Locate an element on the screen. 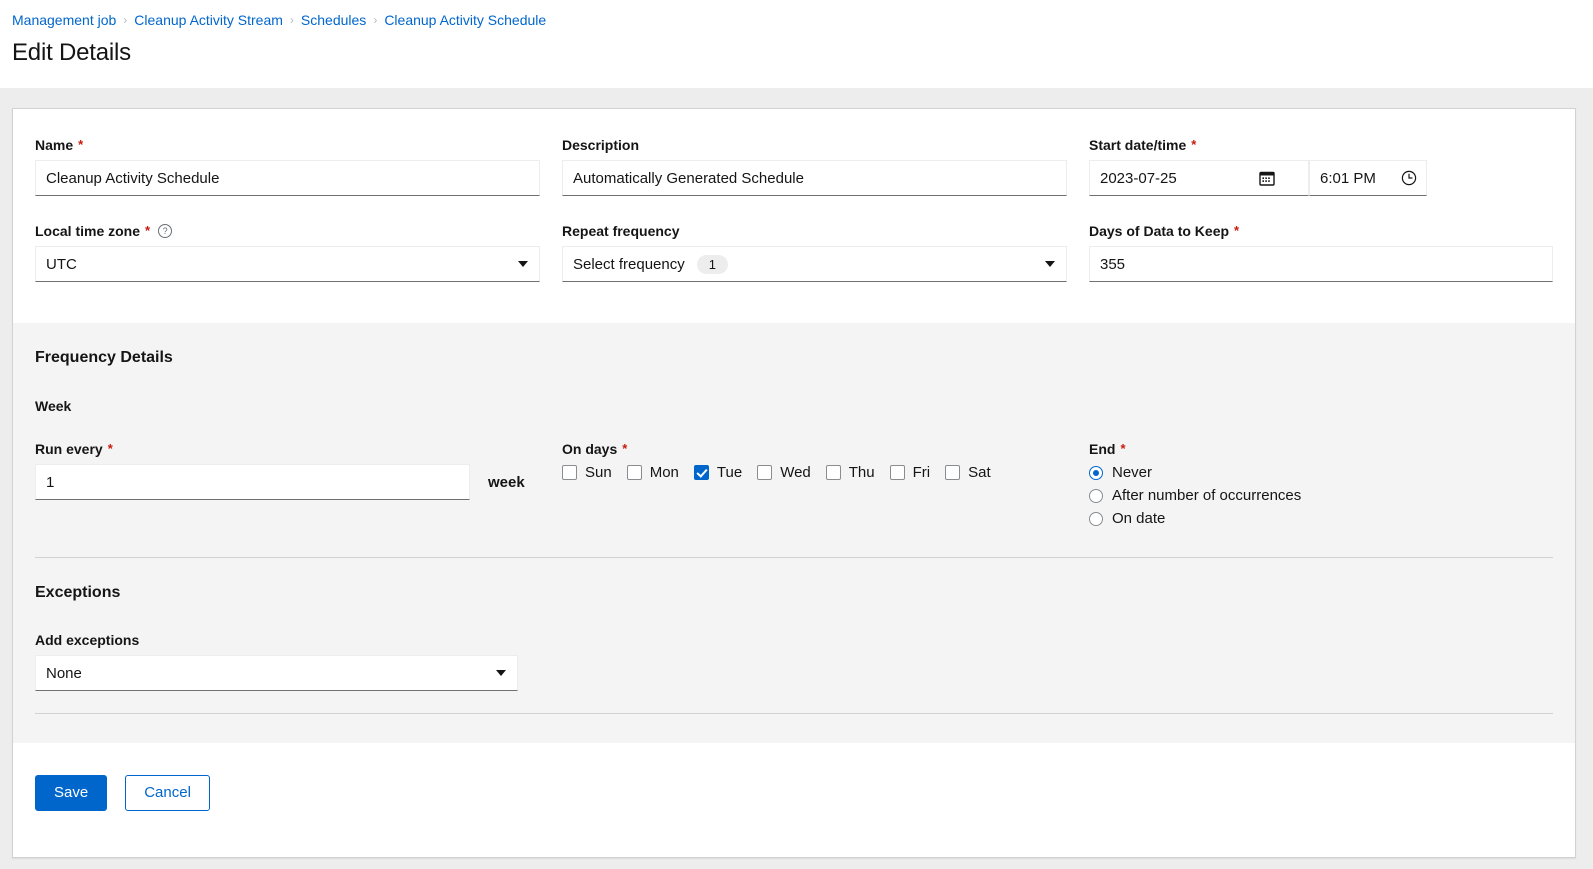 The width and height of the screenshot is (1593, 869). end-label-text: End is located at coordinates (1102, 449).